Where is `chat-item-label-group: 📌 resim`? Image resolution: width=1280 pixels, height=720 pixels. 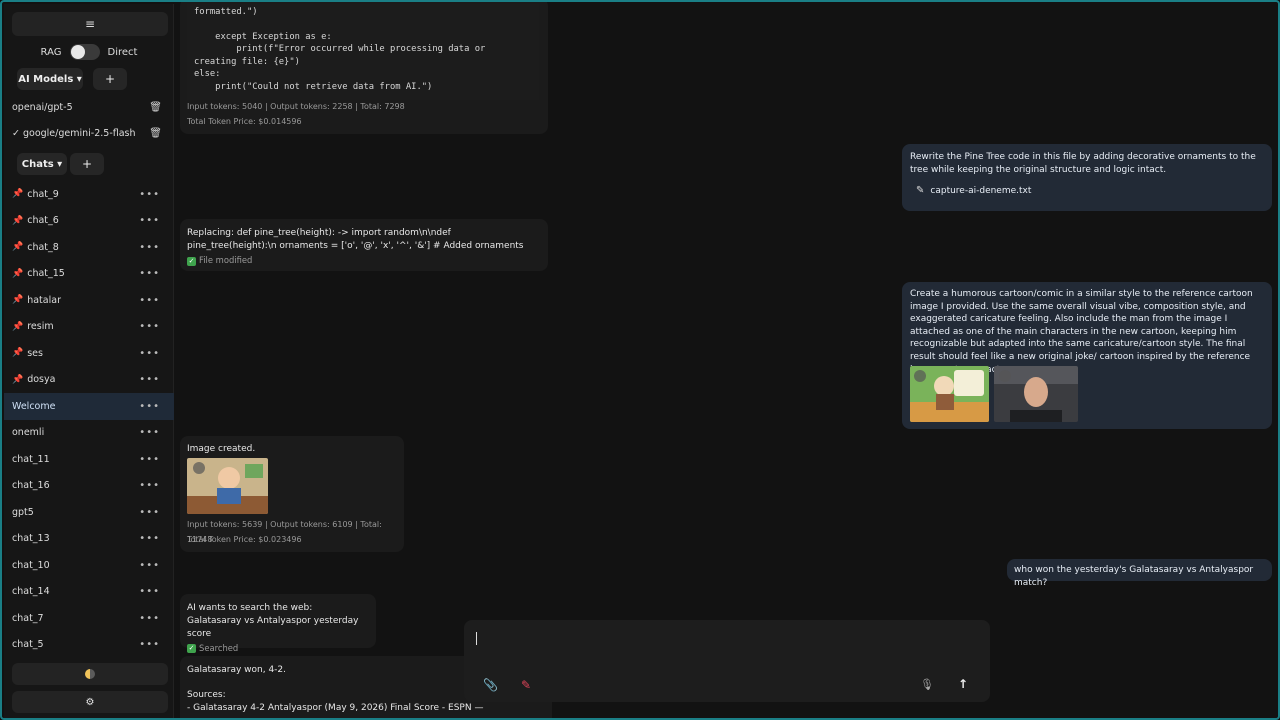 chat-item-label-group: 📌 resim is located at coordinates (33, 326).